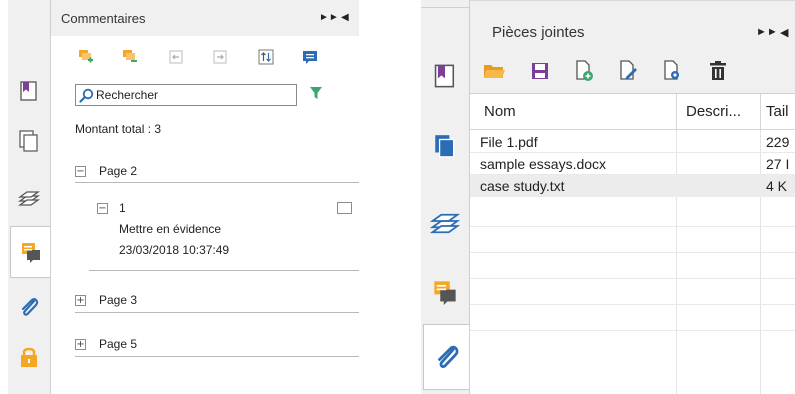 This screenshot has height=394, width=795. I want to click on file-name: File 1.pdf, so click(509, 142).